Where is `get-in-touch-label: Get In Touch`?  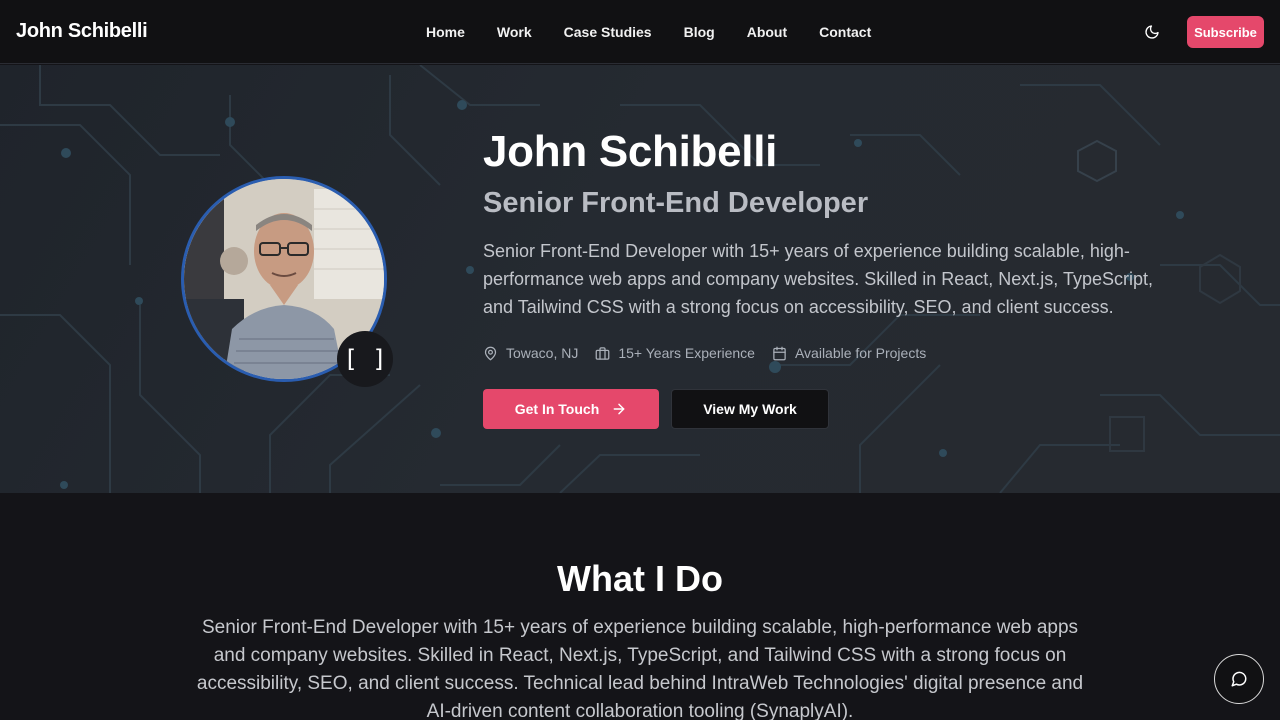 get-in-touch-label: Get In Touch is located at coordinates (557, 409).